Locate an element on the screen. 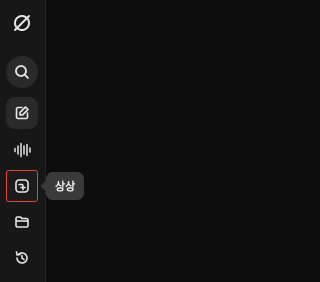 The width and height of the screenshot is (320, 282). history-icon is located at coordinates (22, 258).